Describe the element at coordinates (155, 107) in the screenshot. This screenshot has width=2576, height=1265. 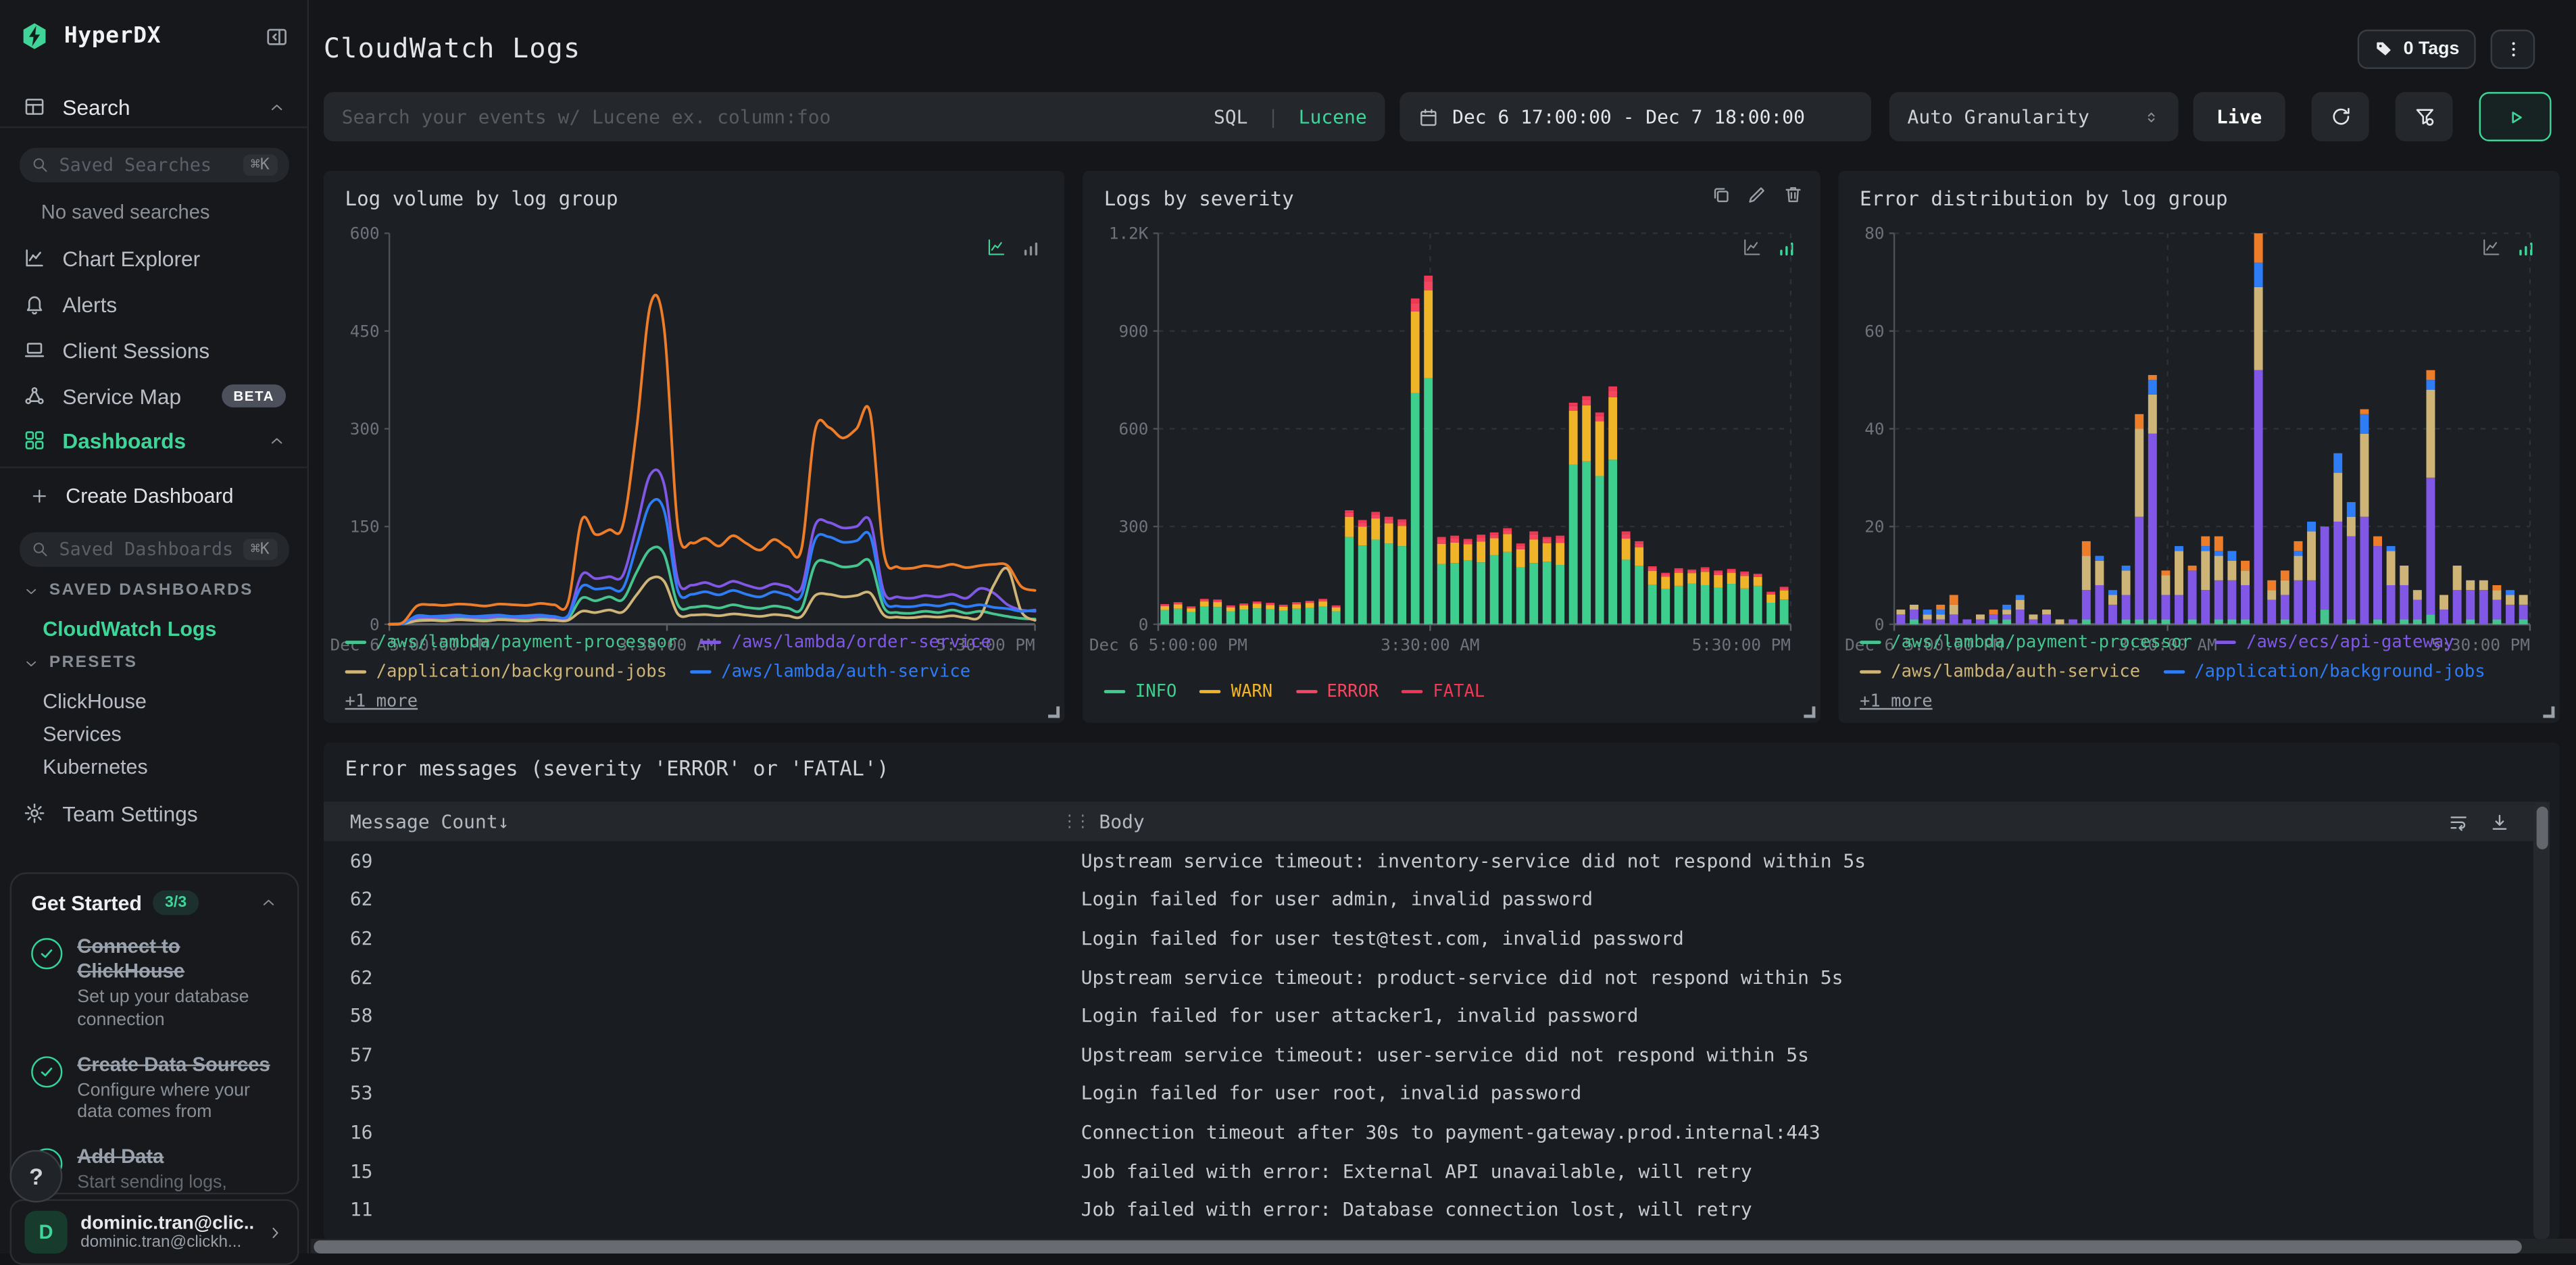
I see `sidebar-item-search: Search` at that location.